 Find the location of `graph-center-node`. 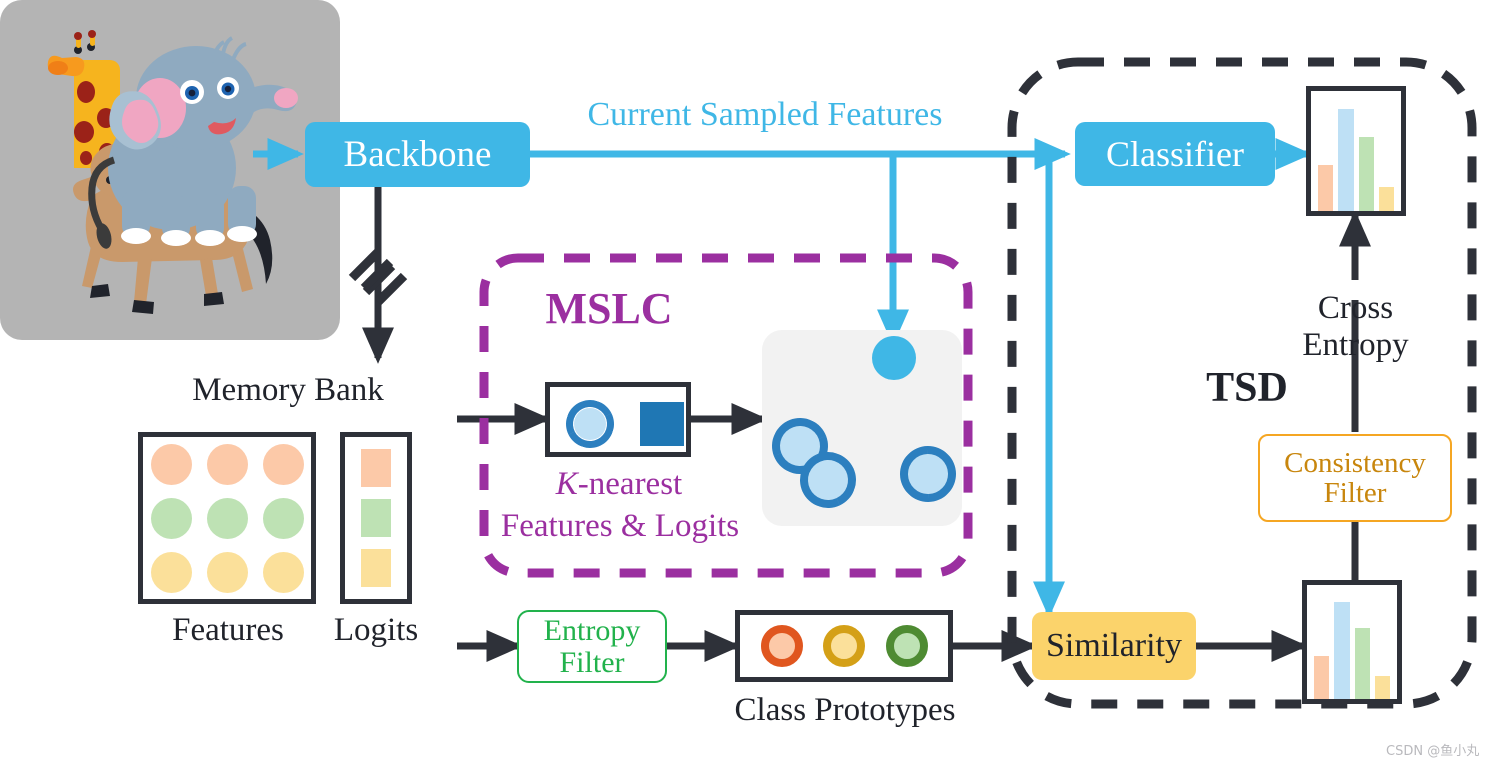

graph-center-node is located at coordinates (894, 358).